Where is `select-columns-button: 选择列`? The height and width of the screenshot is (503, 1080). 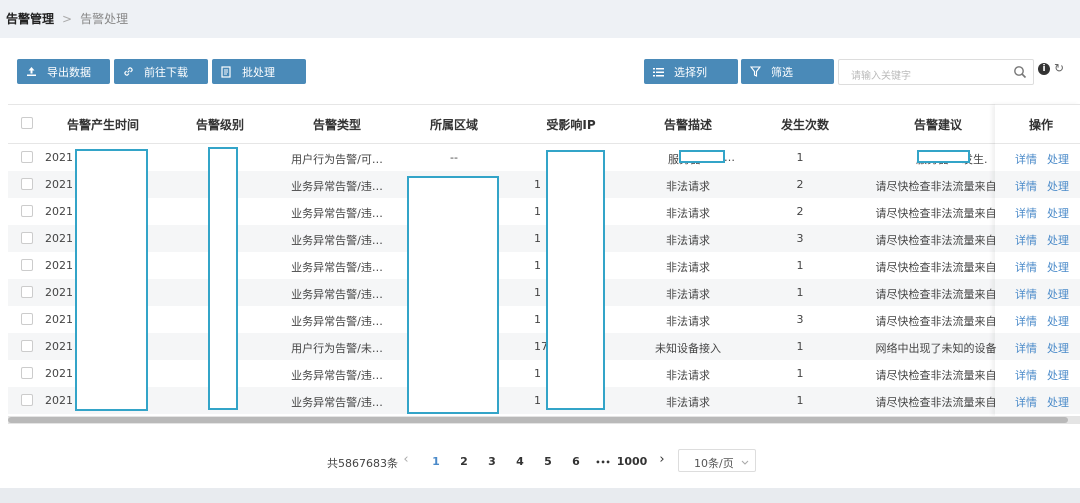 select-columns-button: 选择列 is located at coordinates (691, 71).